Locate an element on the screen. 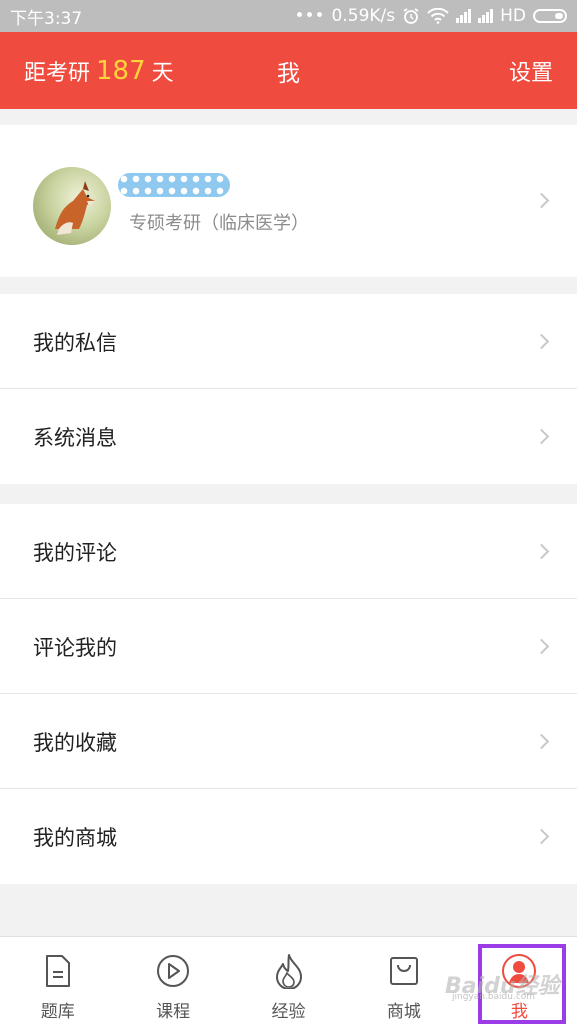 Image resolution: width=577 pixels, height=1026 pixels. signal-strength-2-icon is located at coordinates (486, 16).